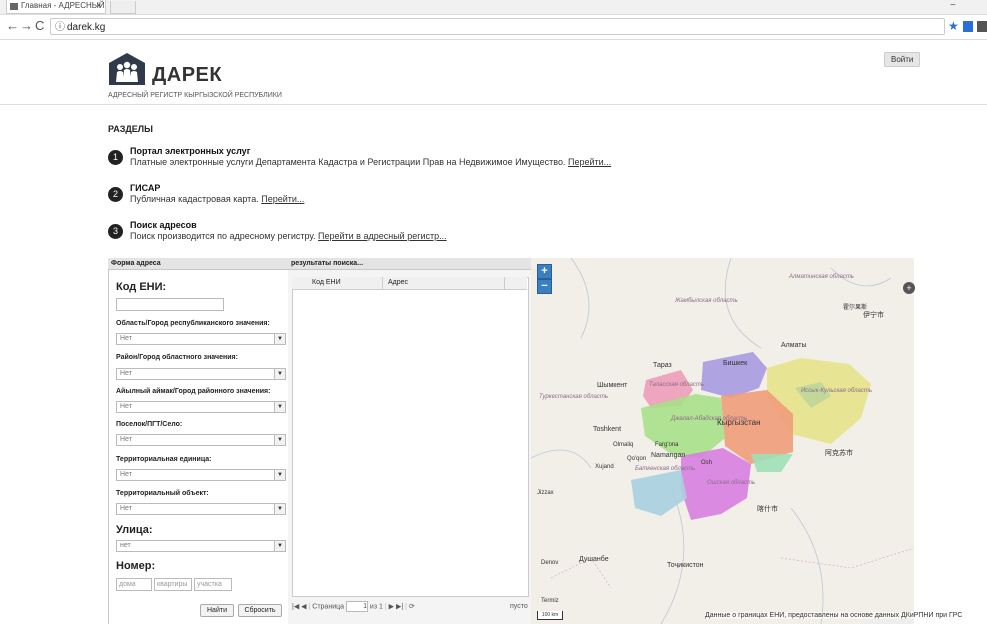 Image resolution: width=987 pixels, height=624 pixels. I want to click on territorial-unit-select: Нет ▼, so click(201, 475).